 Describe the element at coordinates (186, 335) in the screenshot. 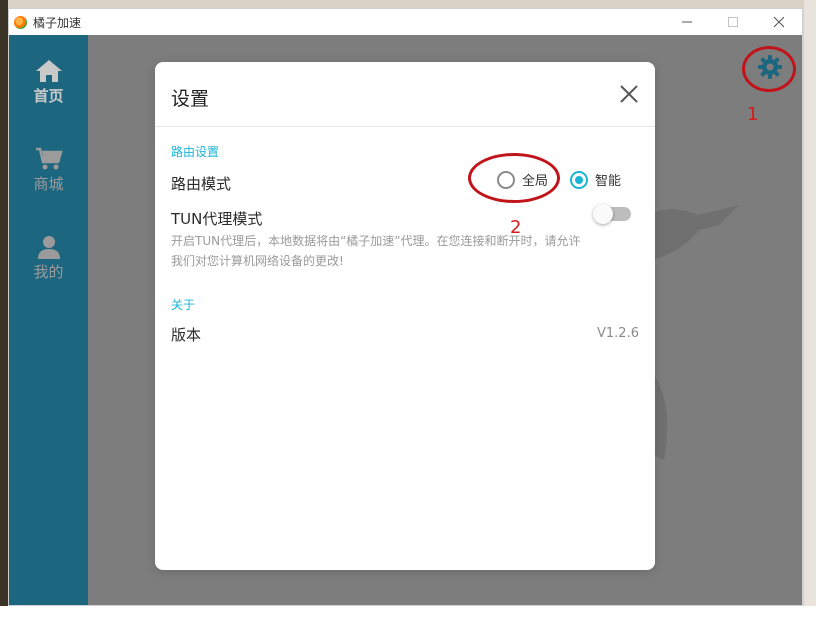

I see `version-label: 版本` at that location.